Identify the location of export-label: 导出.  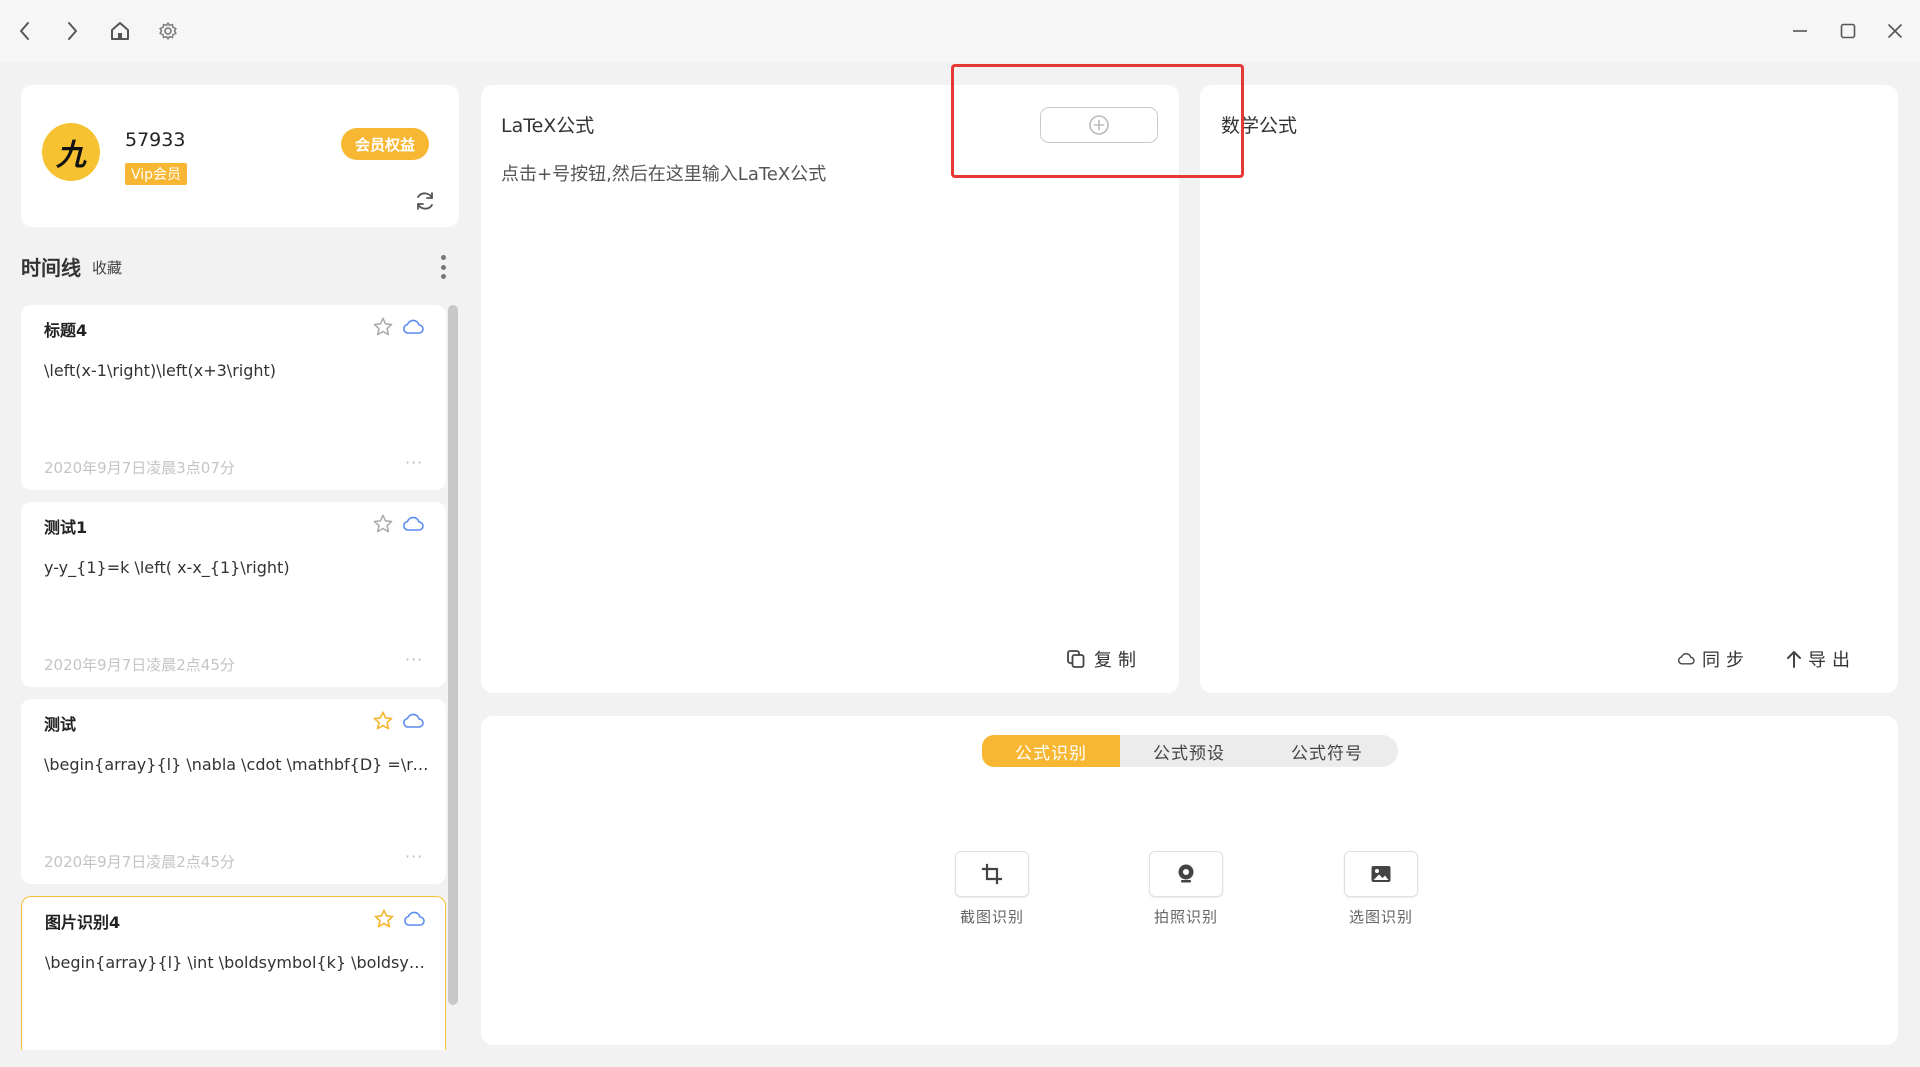
(1832, 660).